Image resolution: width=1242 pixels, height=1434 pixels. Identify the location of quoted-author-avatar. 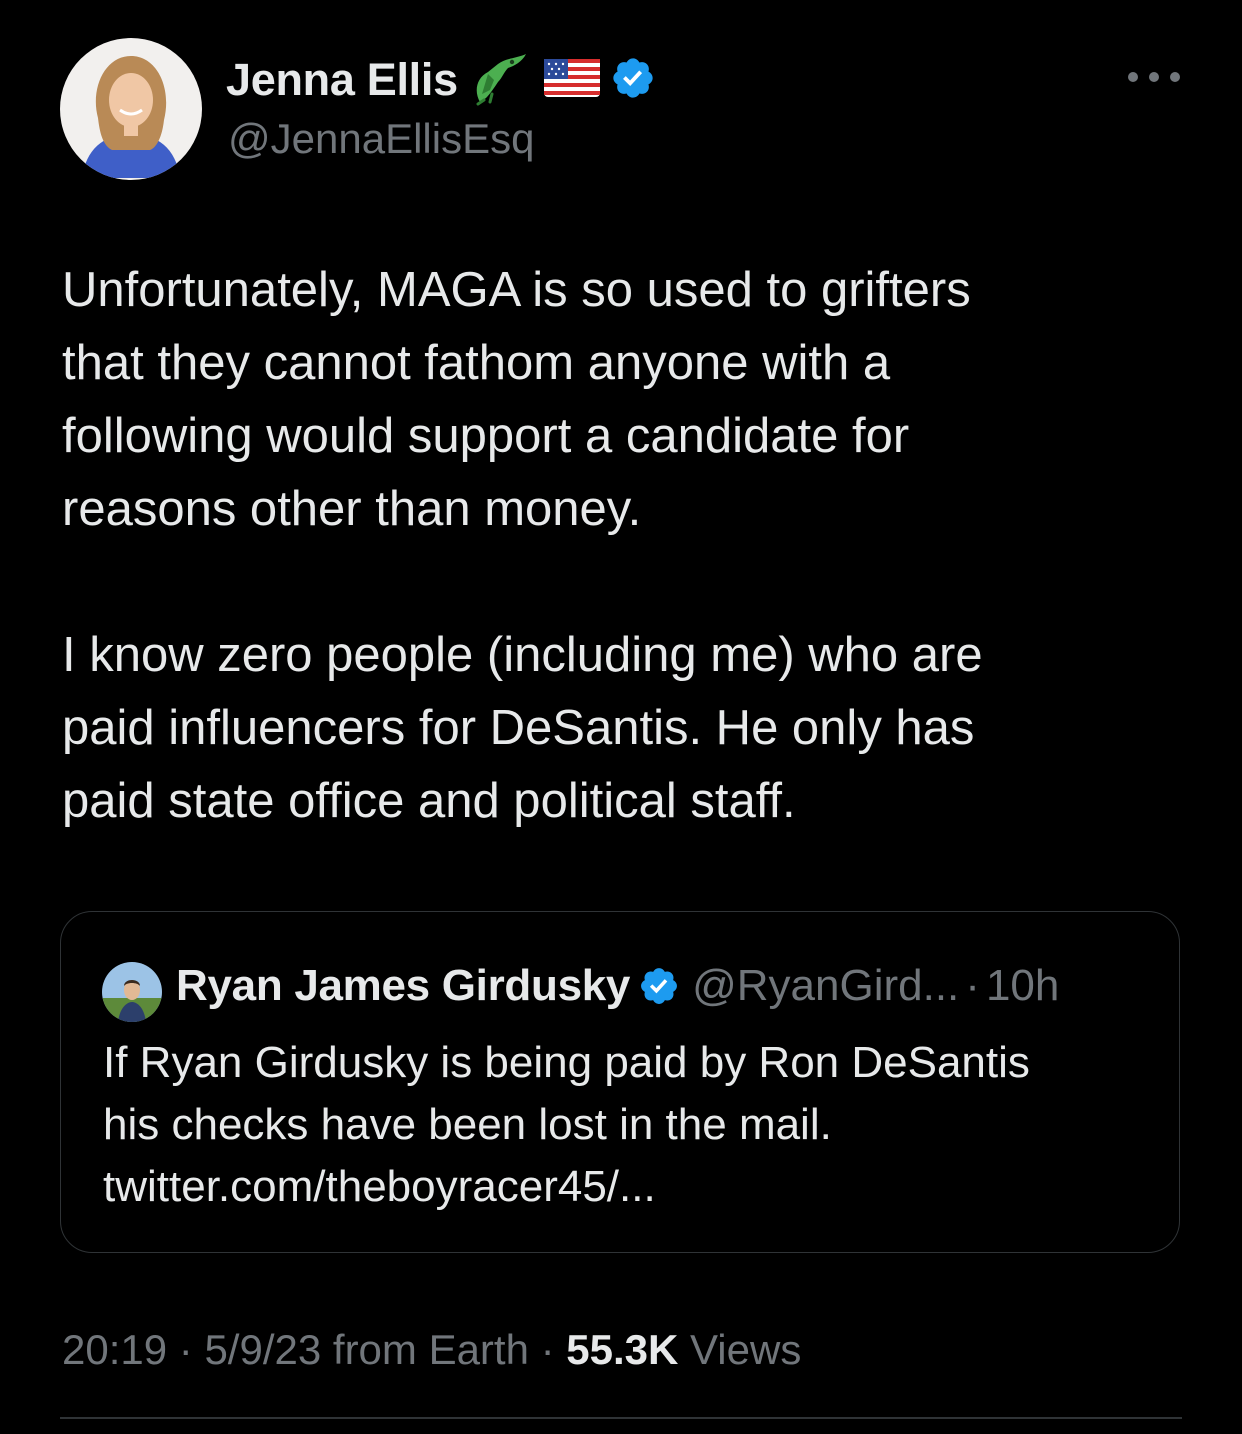
(132, 992).